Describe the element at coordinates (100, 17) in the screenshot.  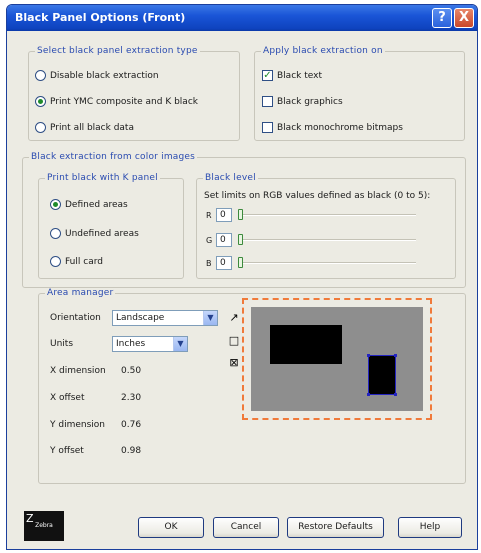
I see `window-title: Black Panel Options (Front)` at that location.